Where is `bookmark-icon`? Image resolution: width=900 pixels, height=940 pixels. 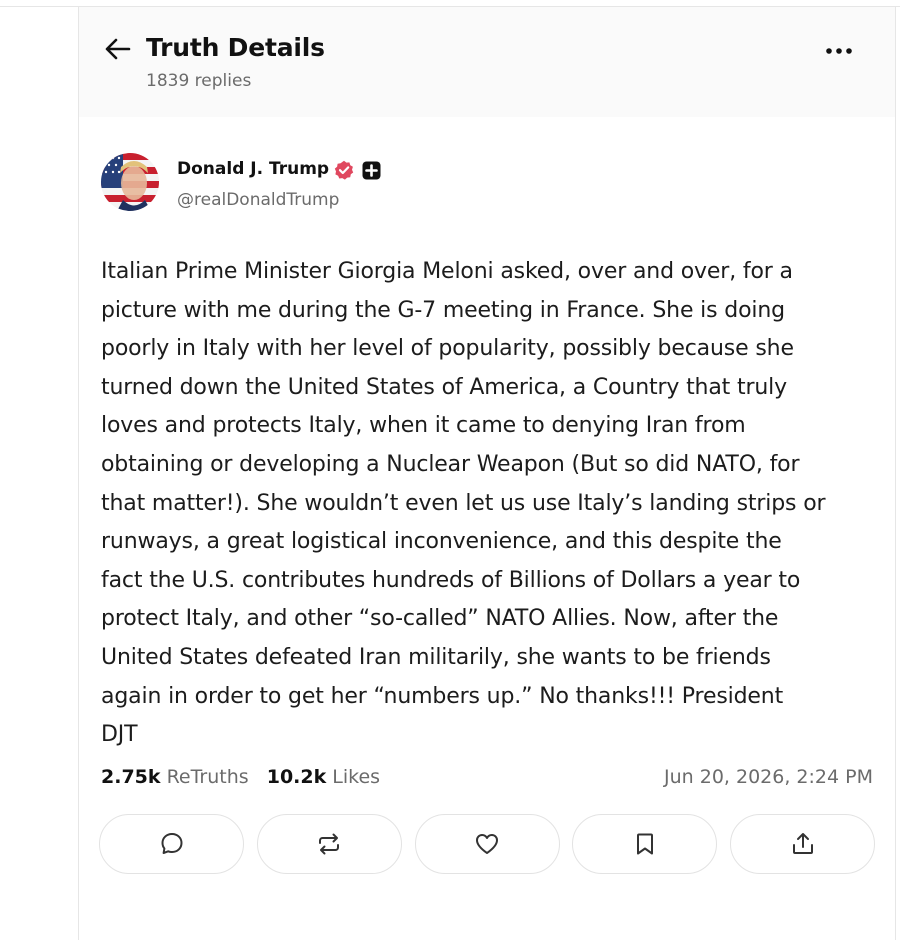
bookmark-icon is located at coordinates (644, 844).